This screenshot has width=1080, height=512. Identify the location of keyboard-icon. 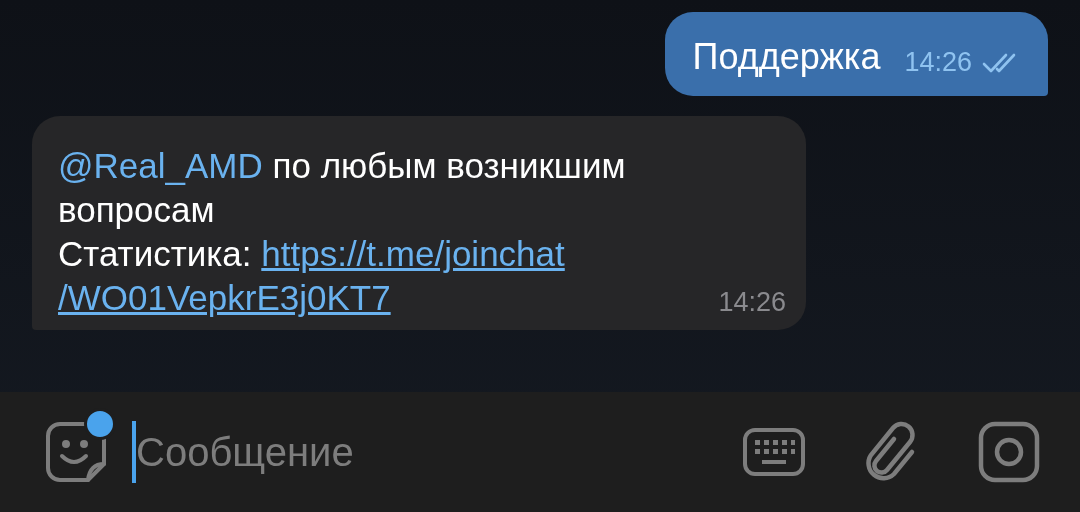
(774, 452).